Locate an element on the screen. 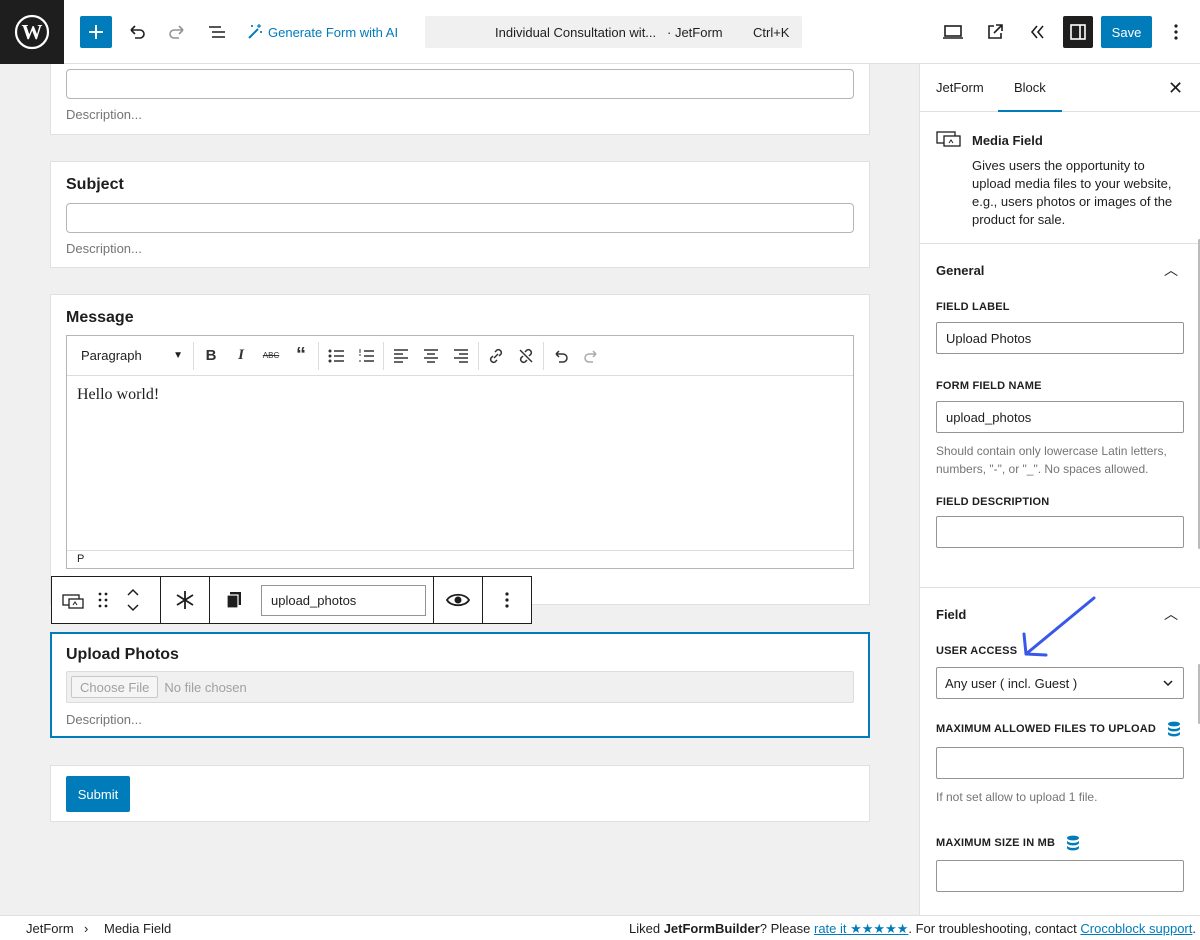 The width and height of the screenshot is (1200, 940). submit-block: Submit is located at coordinates (460, 793).